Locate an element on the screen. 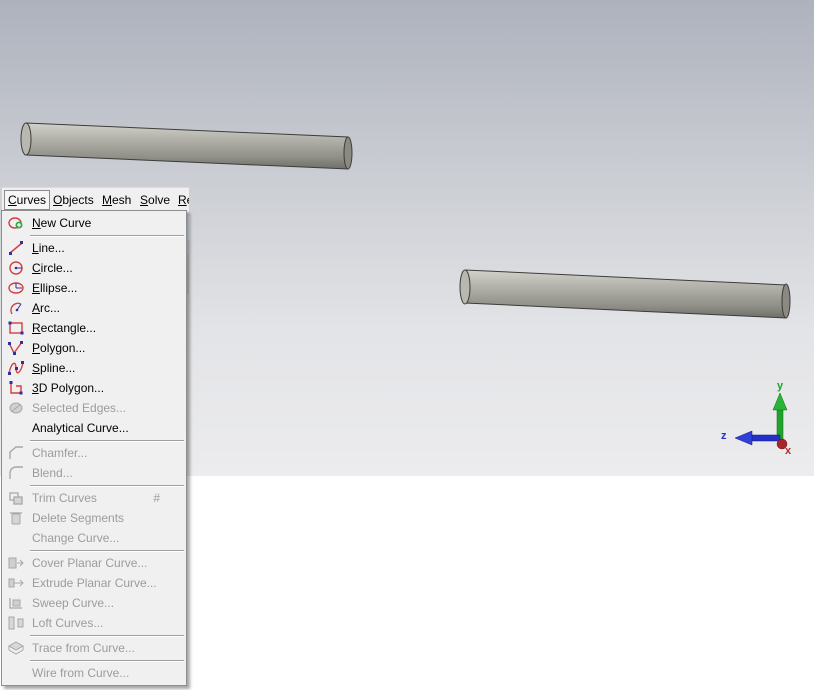 The width and height of the screenshot is (814, 690). shortcut-label: # is located at coordinates (156, 498).